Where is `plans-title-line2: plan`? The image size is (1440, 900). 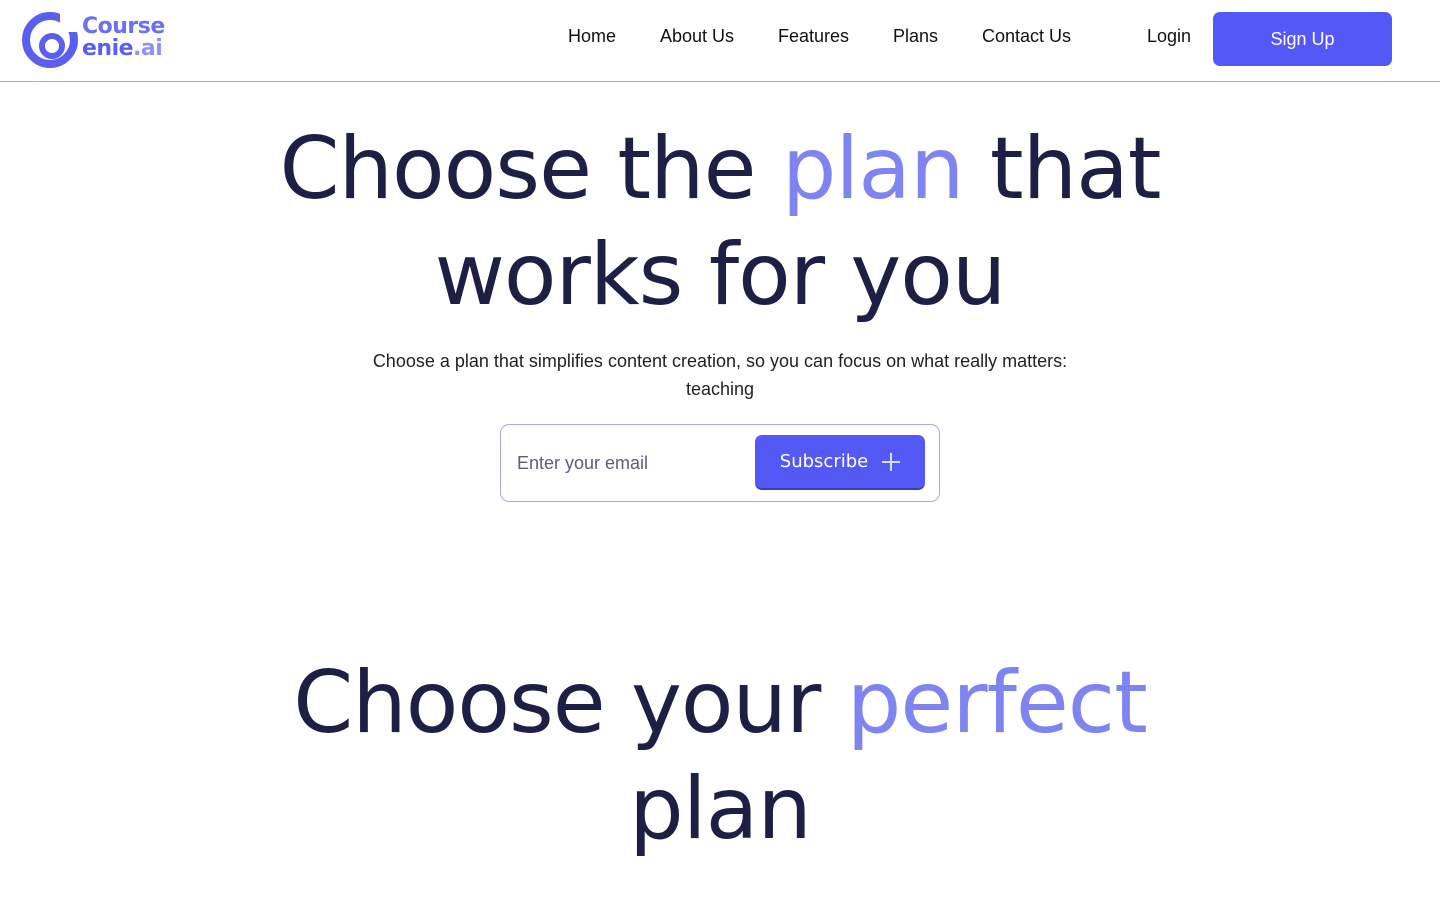
plans-title-line2: plan is located at coordinates (720, 809).